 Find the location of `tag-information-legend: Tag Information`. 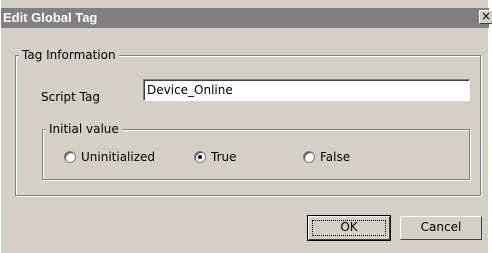

tag-information-legend: Tag Information is located at coordinates (69, 55).